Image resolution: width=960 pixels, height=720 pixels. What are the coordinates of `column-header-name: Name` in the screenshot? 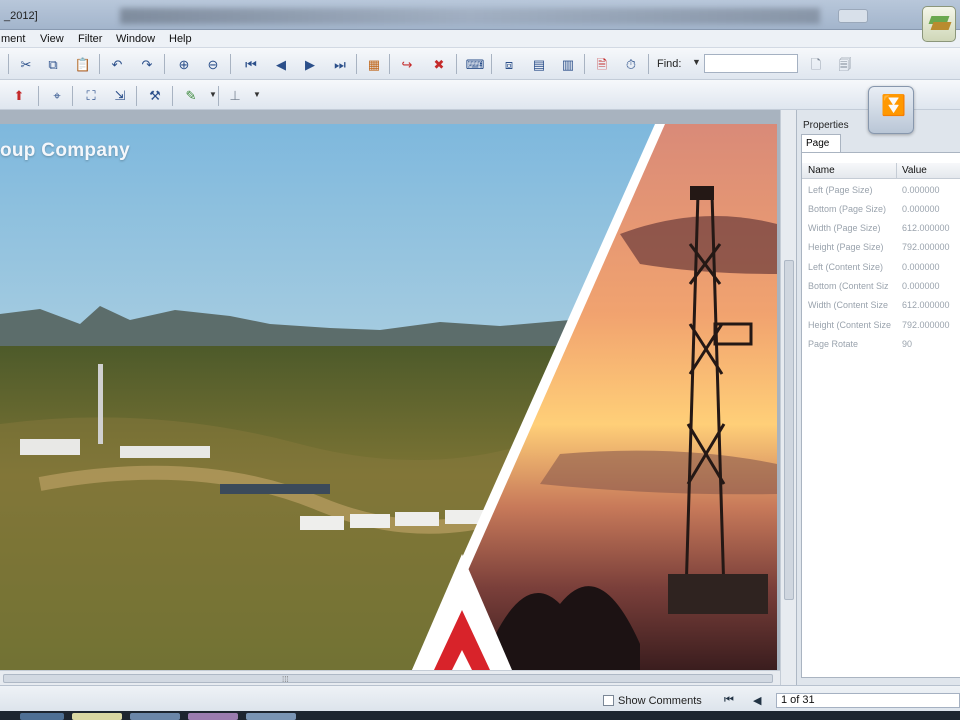 It's located at (821, 170).